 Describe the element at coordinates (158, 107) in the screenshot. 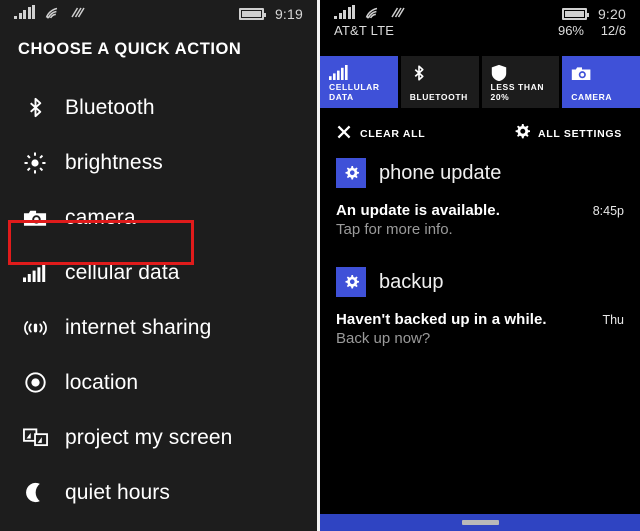

I see `quick-action-item-bluetooth: Bluetooth` at that location.